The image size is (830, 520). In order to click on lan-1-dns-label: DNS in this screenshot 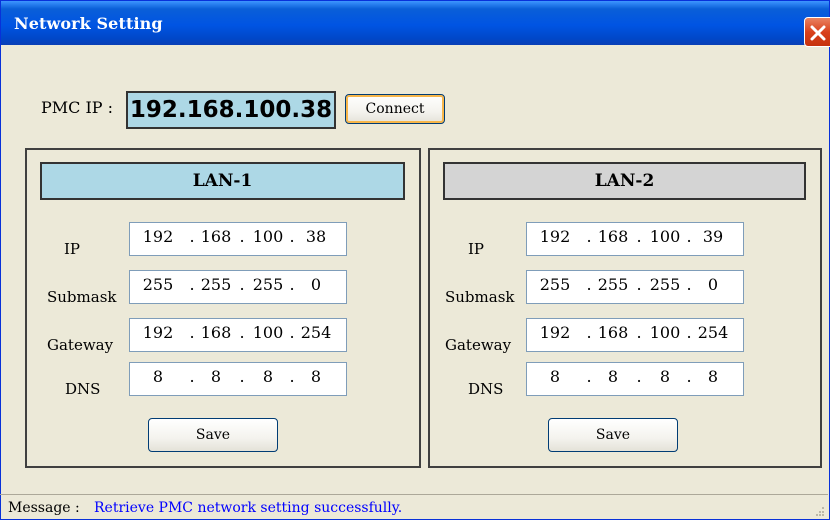, I will do `click(83, 389)`.